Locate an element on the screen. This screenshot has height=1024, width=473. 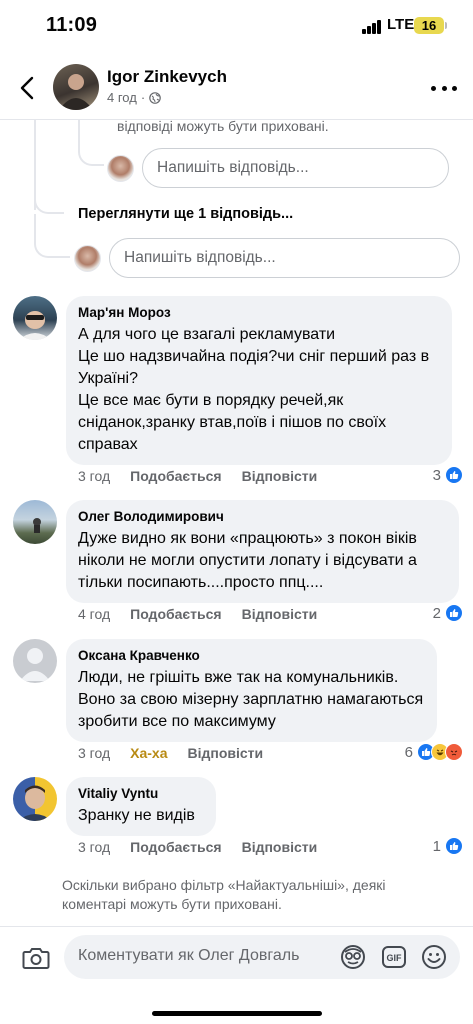
signal-icon is located at coordinates (372, 27).